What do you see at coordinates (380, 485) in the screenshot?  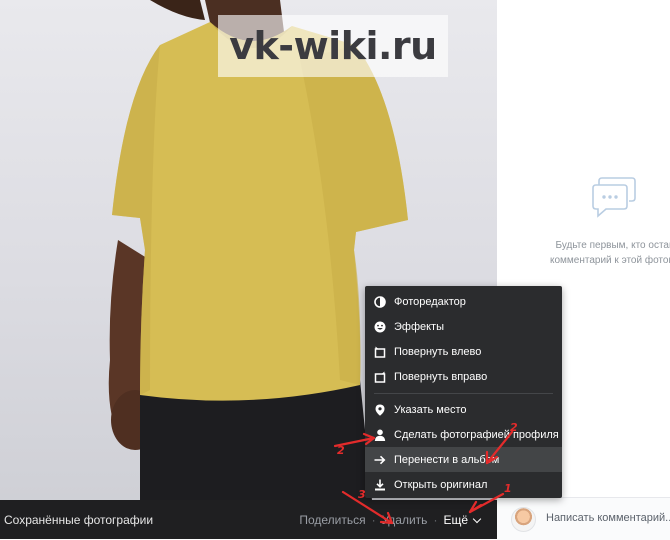 I see `download-icon` at bounding box center [380, 485].